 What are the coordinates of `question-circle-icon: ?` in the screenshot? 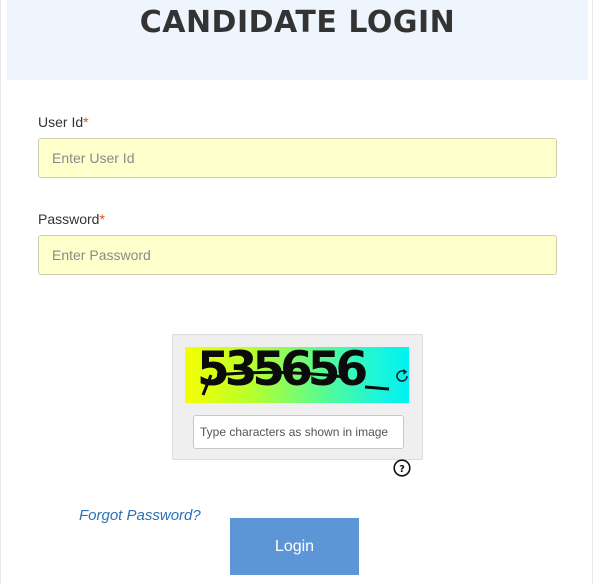 It's located at (402, 468).